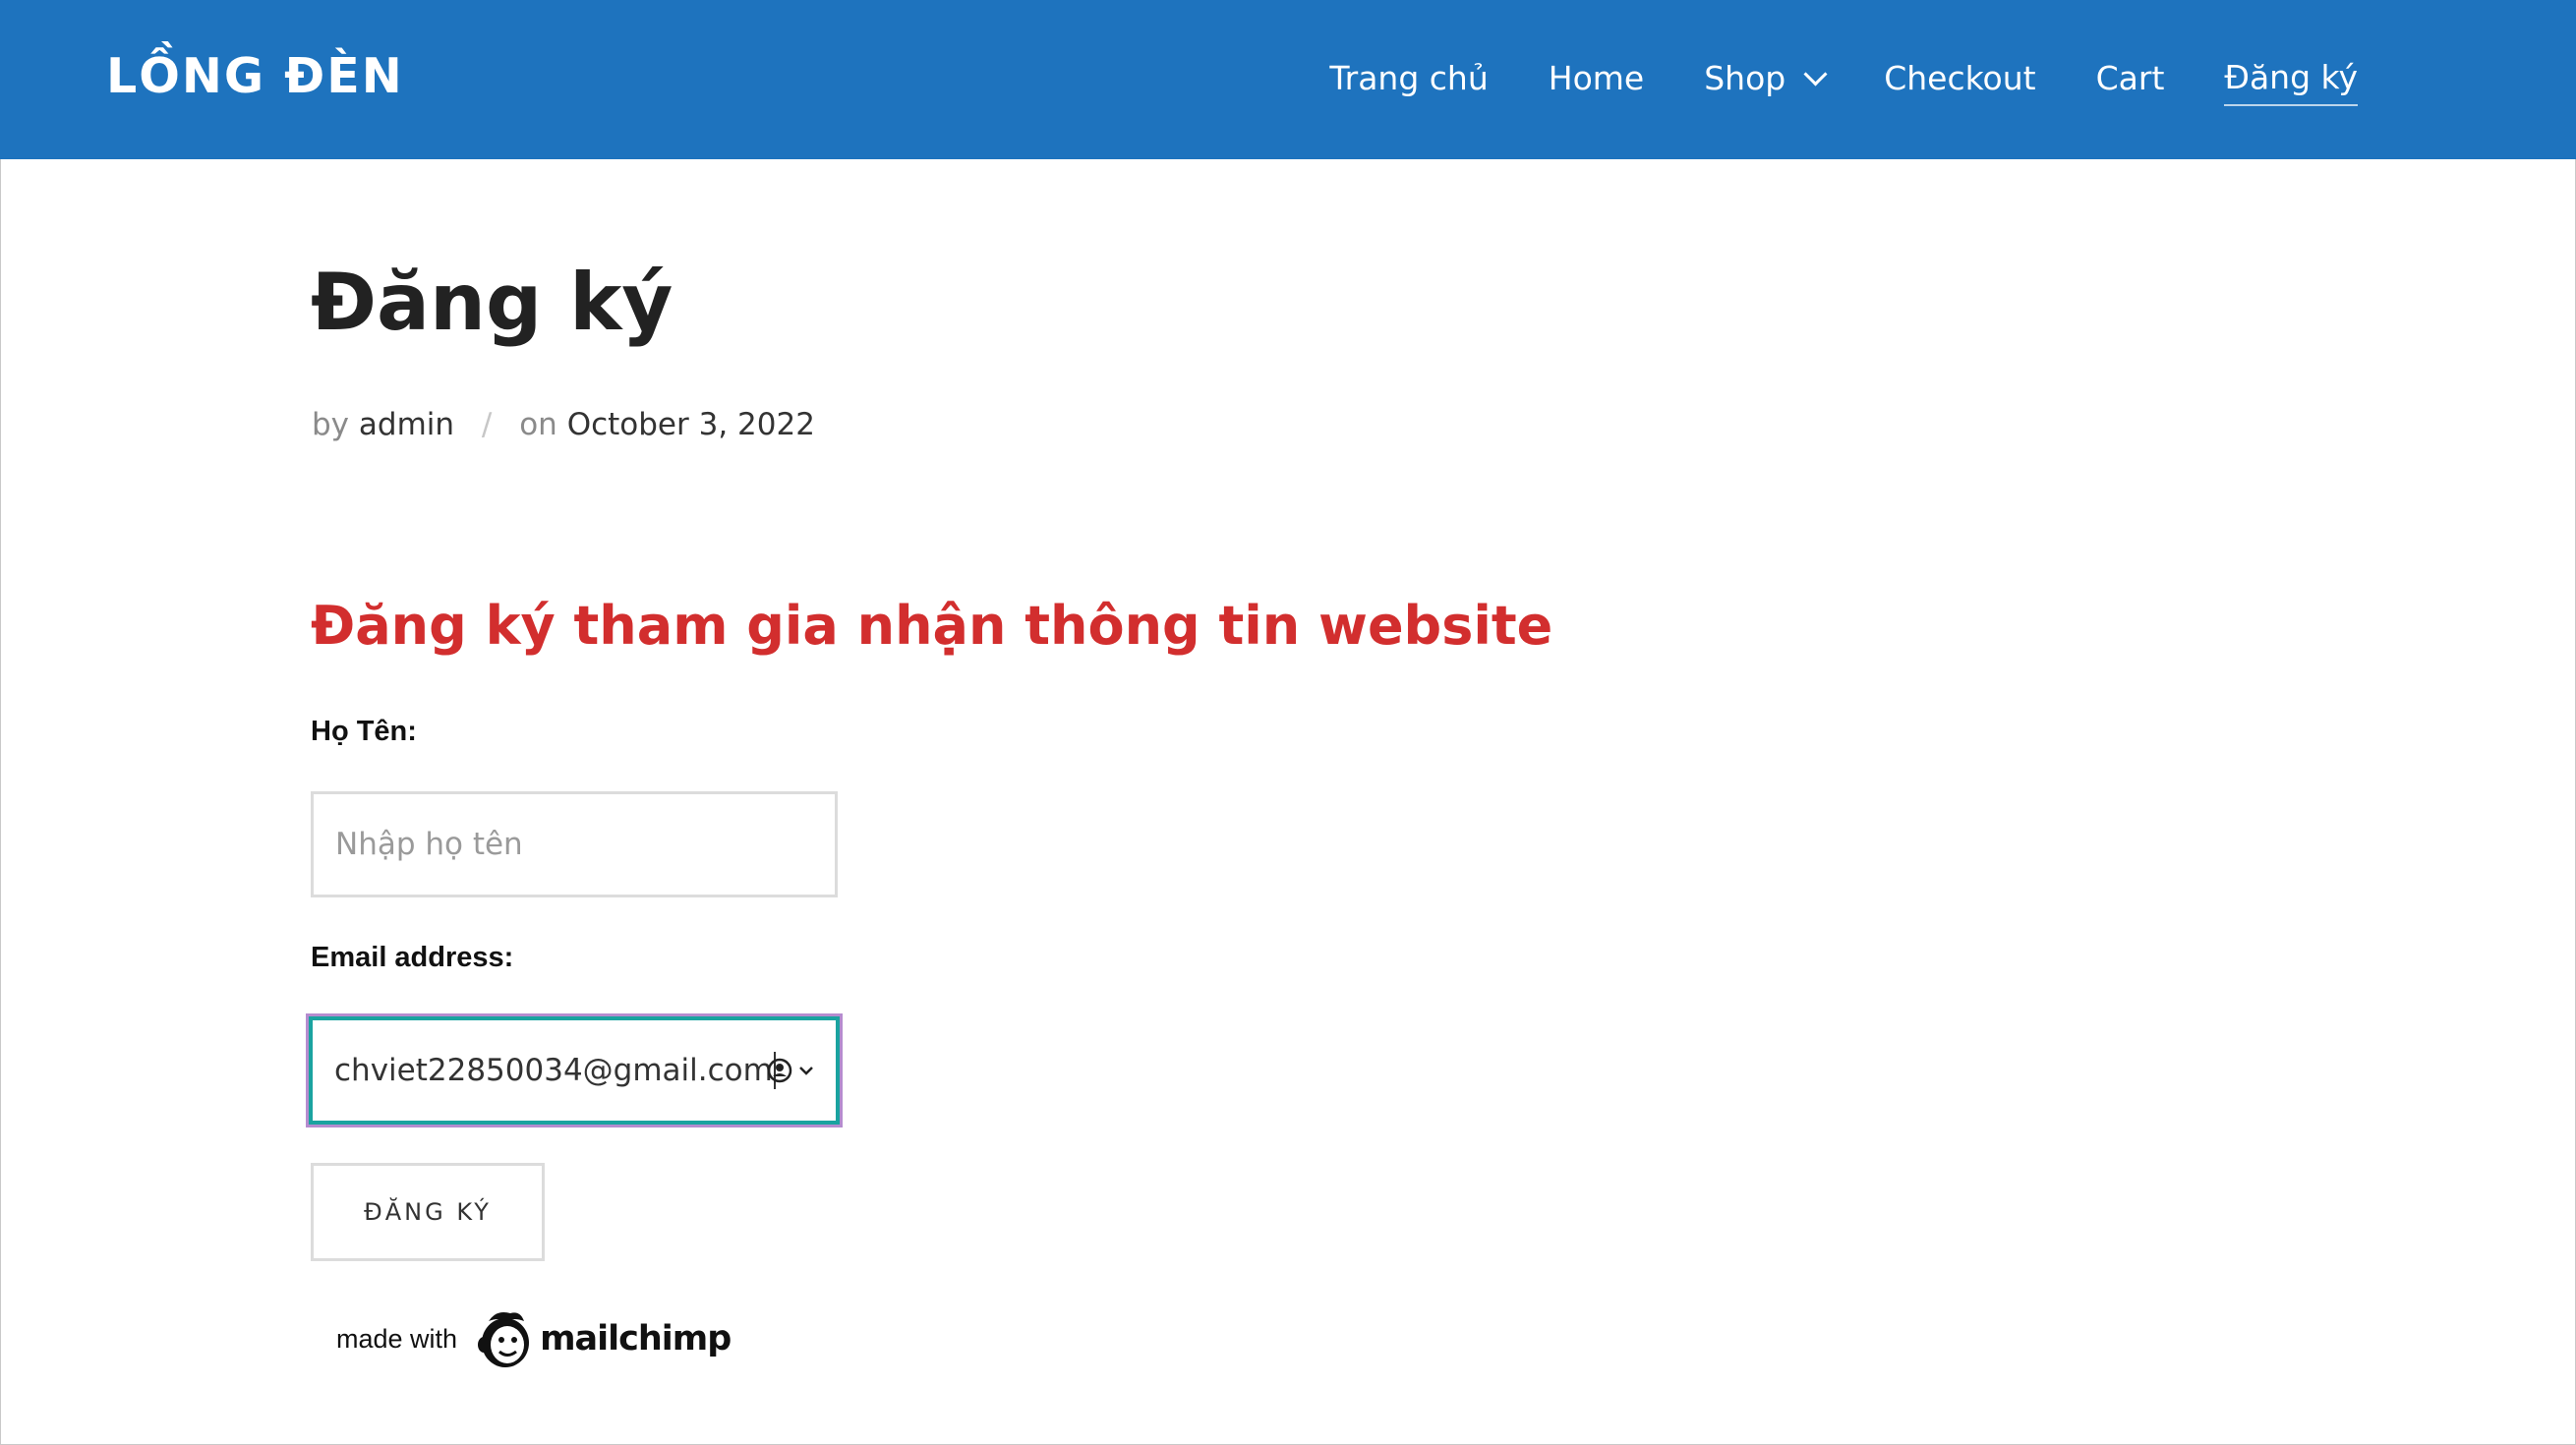 Image resolution: width=2576 pixels, height=1445 pixels. Describe the element at coordinates (504, 1339) in the screenshot. I see `mailchimp-freddie-icon` at that location.